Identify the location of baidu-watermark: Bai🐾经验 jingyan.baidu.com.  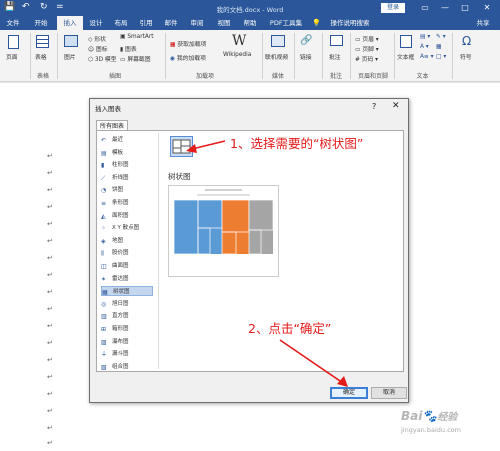
(445, 426).